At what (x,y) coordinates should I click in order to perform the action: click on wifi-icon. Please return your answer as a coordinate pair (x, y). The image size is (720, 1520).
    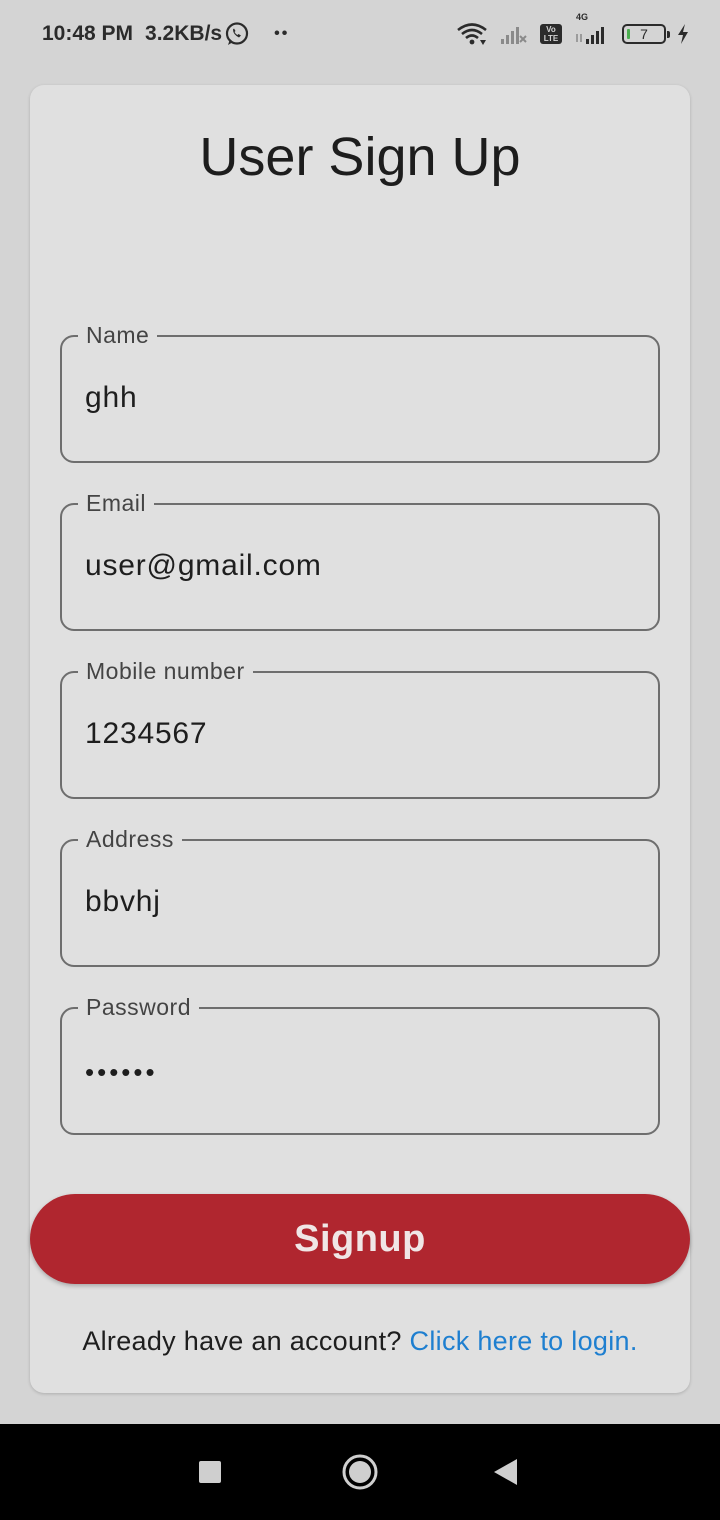
    Looking at the image, I should click on (472, 34).